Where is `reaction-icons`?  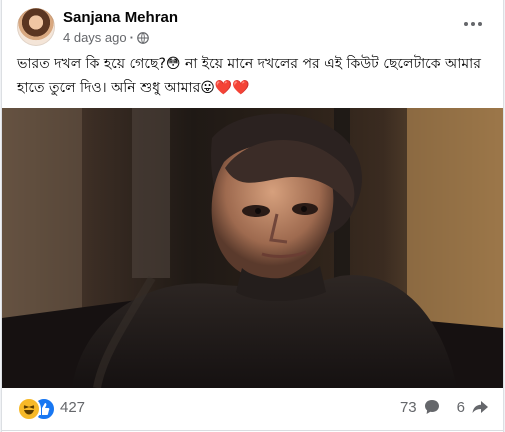
reaction-icons is located at coordinates (36, 409).